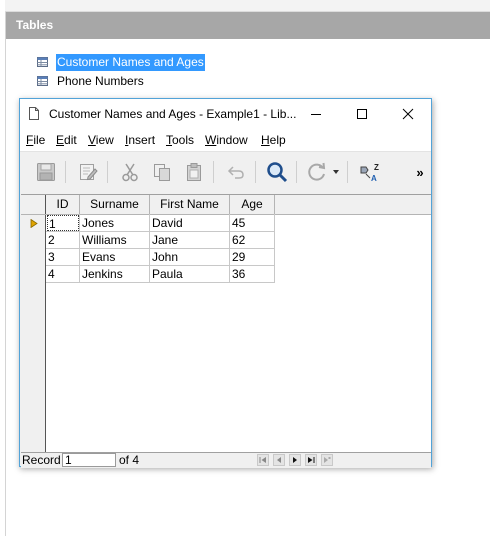 The height and width of the screenshot is (536, 490). I want to click on next-record-icon, so click(295, 460).